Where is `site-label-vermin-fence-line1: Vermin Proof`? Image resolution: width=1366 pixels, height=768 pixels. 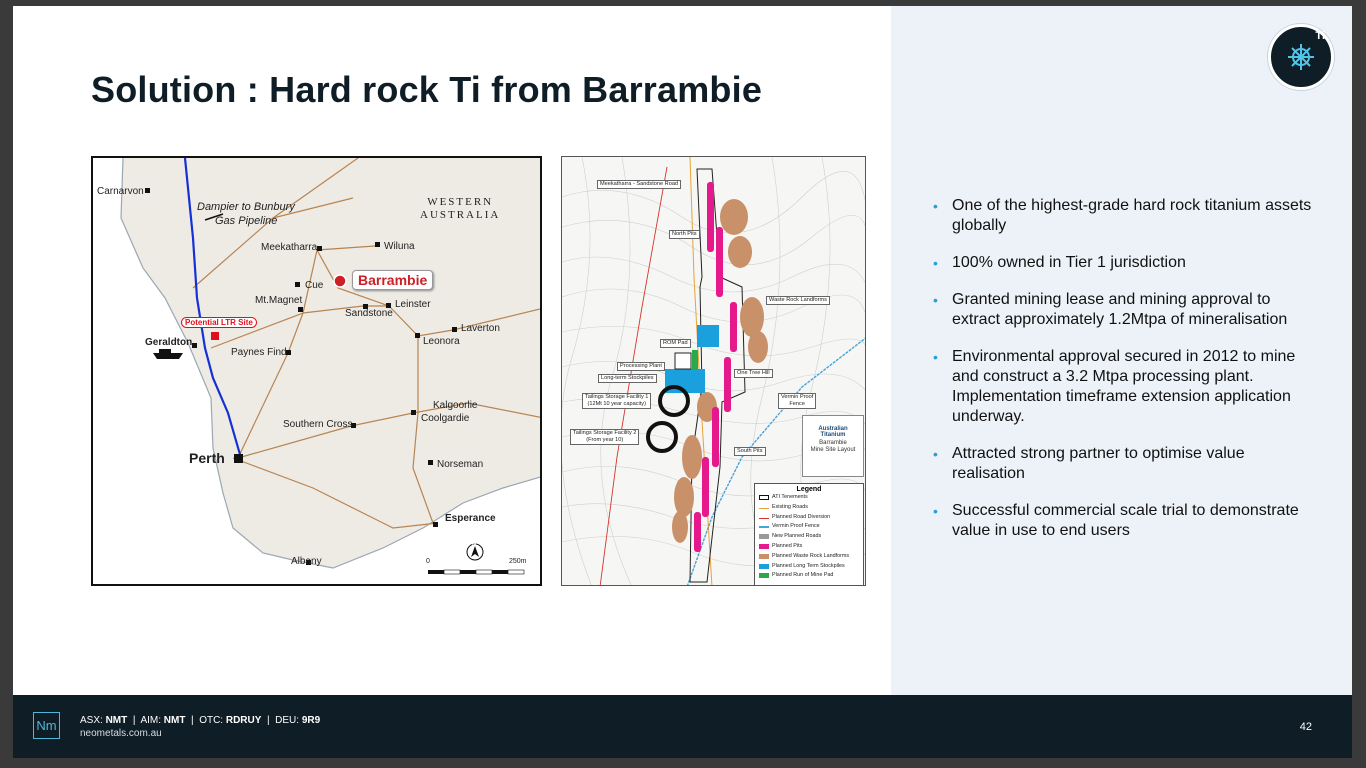 site-label-vermin-fence-line1: Vermin Proof is located at coordinates (797, 397).